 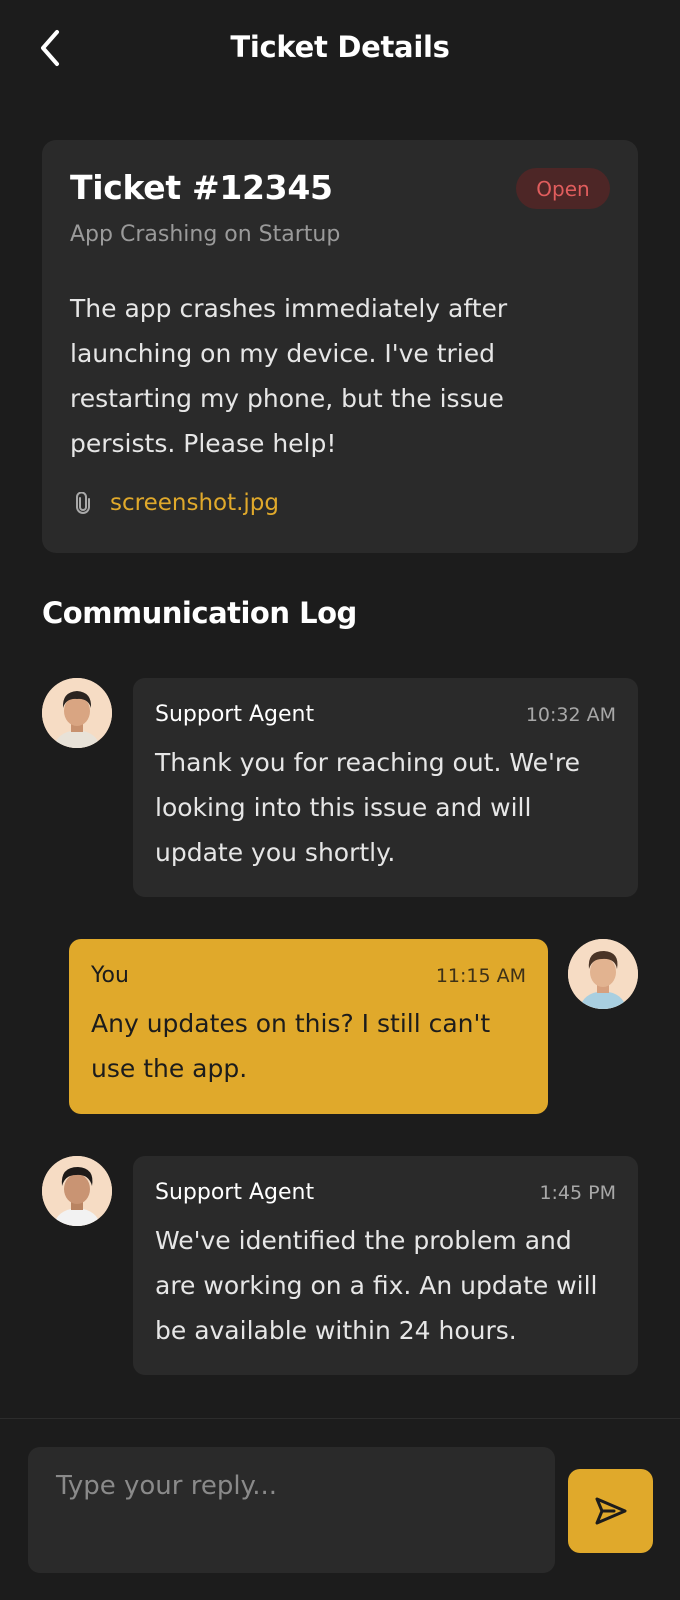 What do you see at coordinates (205, 234) in the screenshot?
I see `ticket-subject: App Crashing on Startup` at bounding box center [205, 234].